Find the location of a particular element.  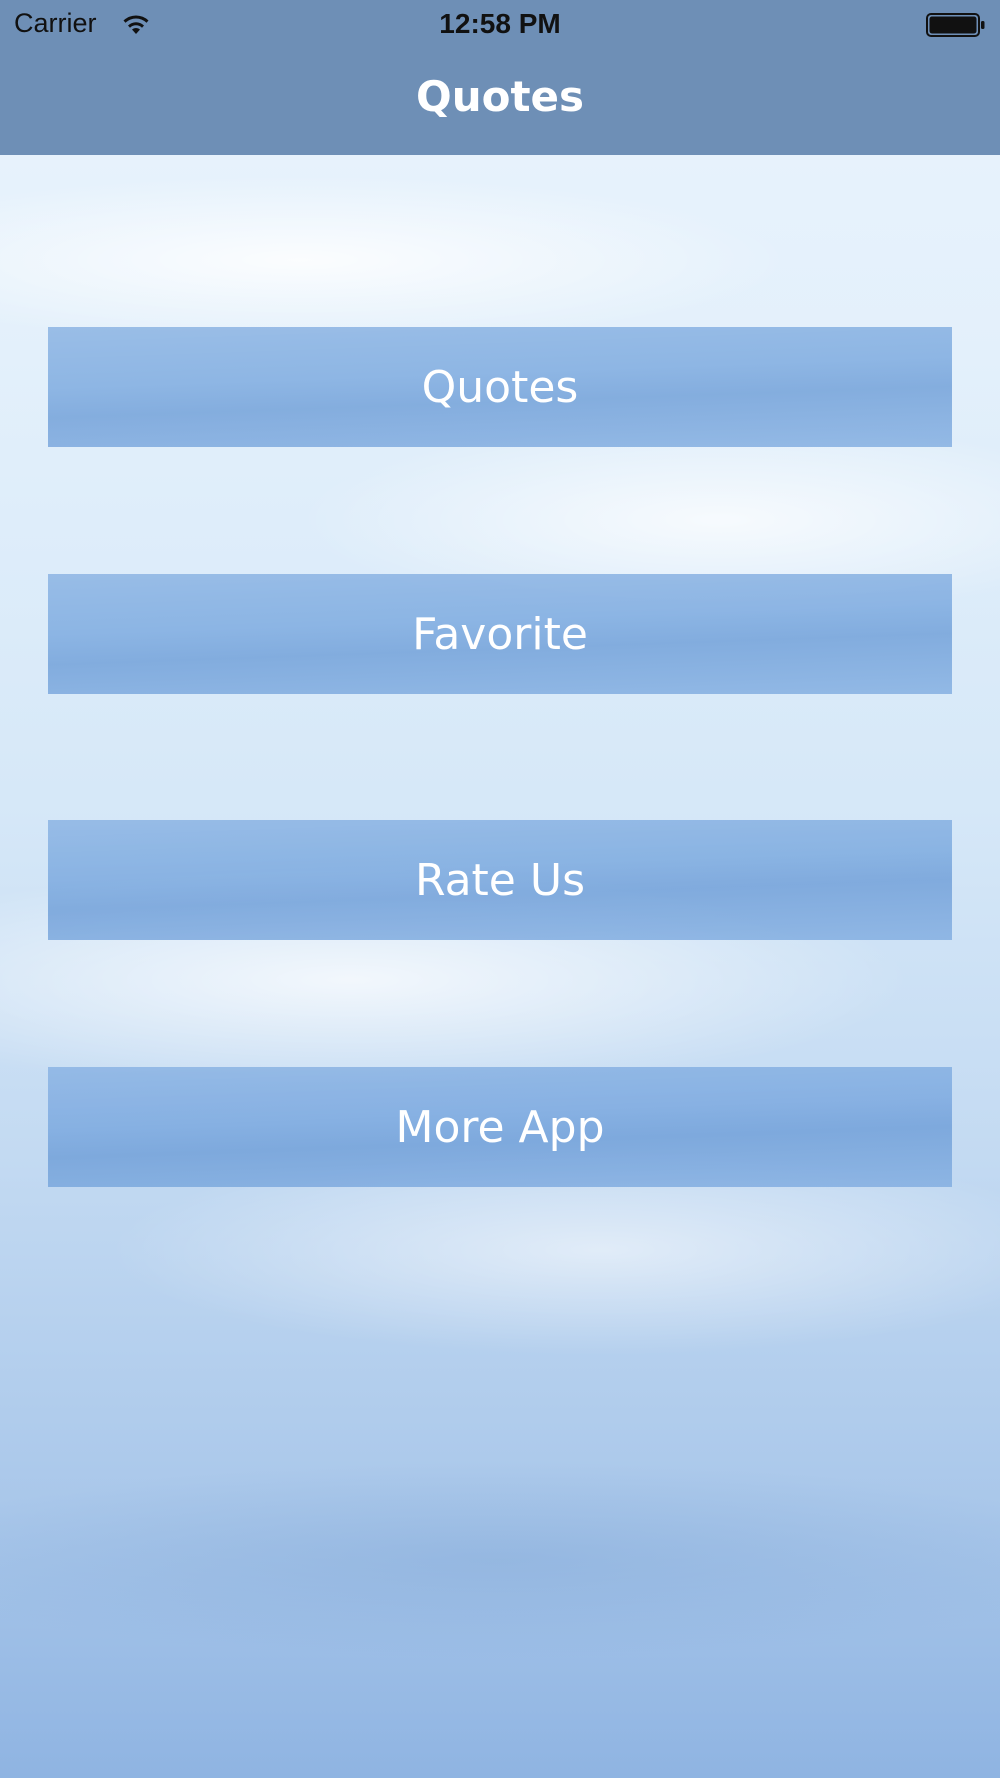

clock: 12:58 PM is located at coordinates (500, 23).